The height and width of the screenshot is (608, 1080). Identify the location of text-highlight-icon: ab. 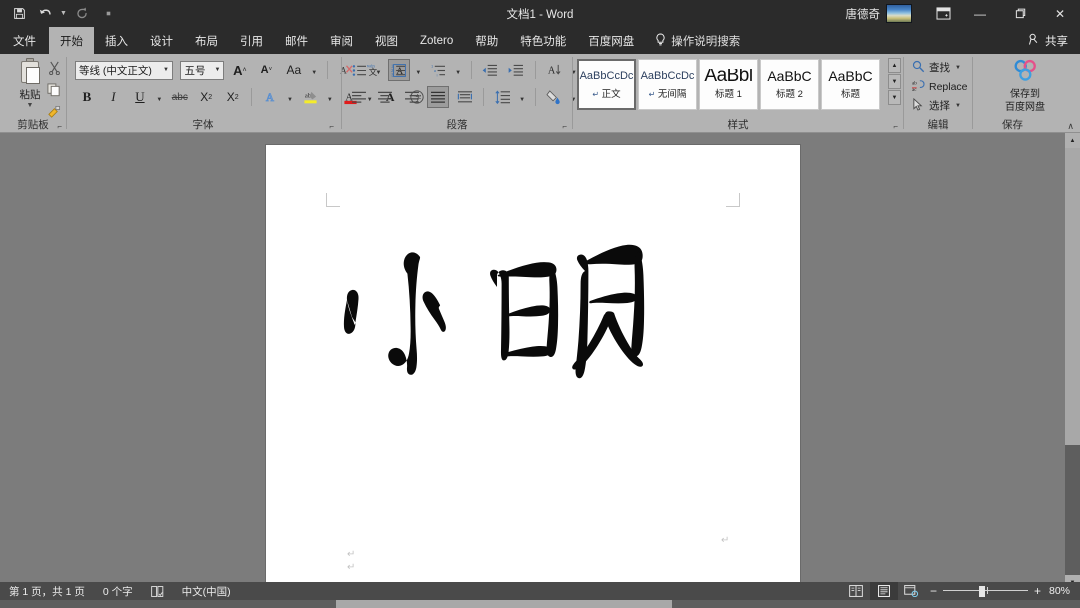
(310, 97).